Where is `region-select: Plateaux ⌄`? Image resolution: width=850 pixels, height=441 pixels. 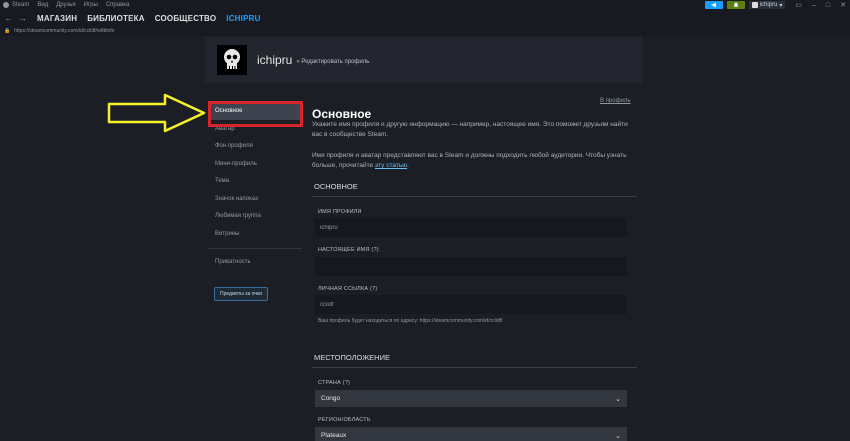
region-select: Plateaux ⌄ is located at coordinates (471, 434).